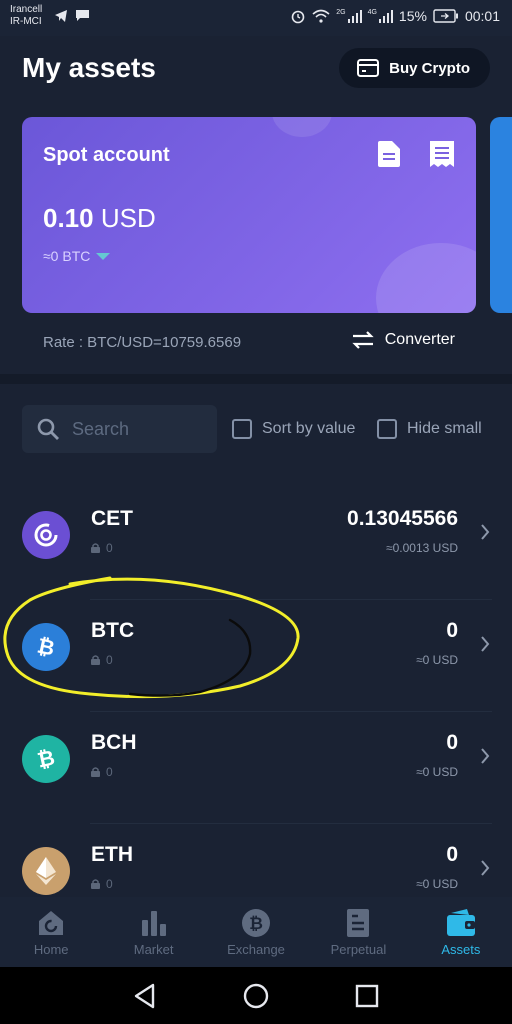 The height and width of the screenshot is (1024, 512). Describe the element at coordinates (372, 12) in the screenshot. I see `network-type-2: 4G` at that location.